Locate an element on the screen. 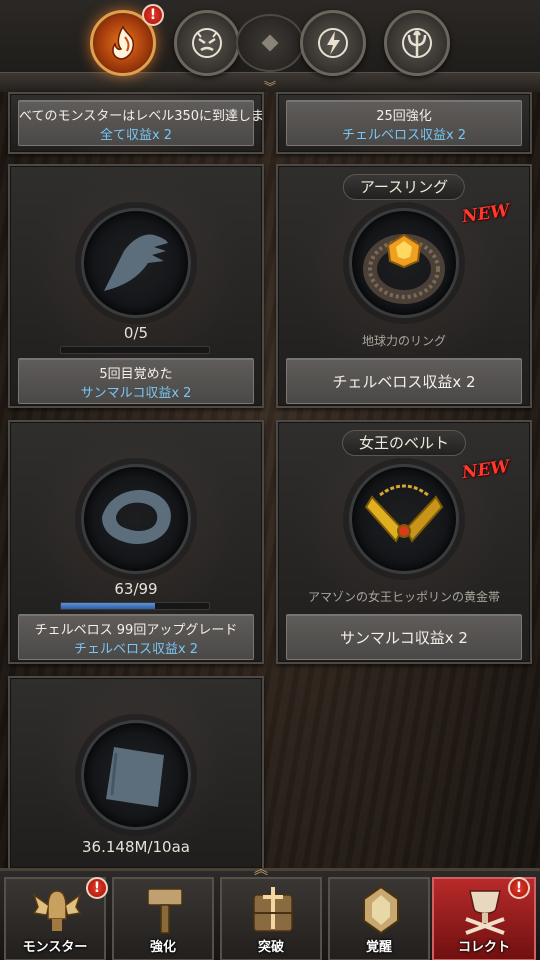  fire-emblem-icon is located at coordinates (123, 42).